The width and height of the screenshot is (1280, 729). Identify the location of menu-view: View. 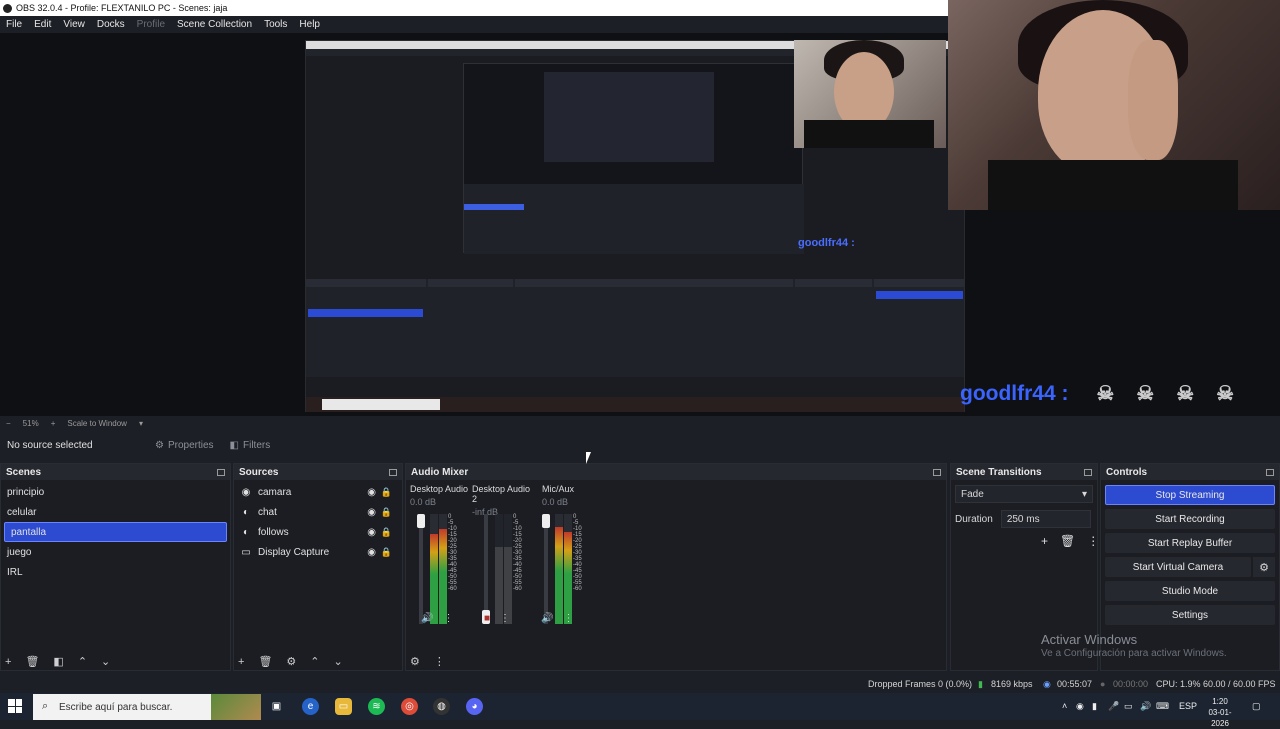
(74, 24).